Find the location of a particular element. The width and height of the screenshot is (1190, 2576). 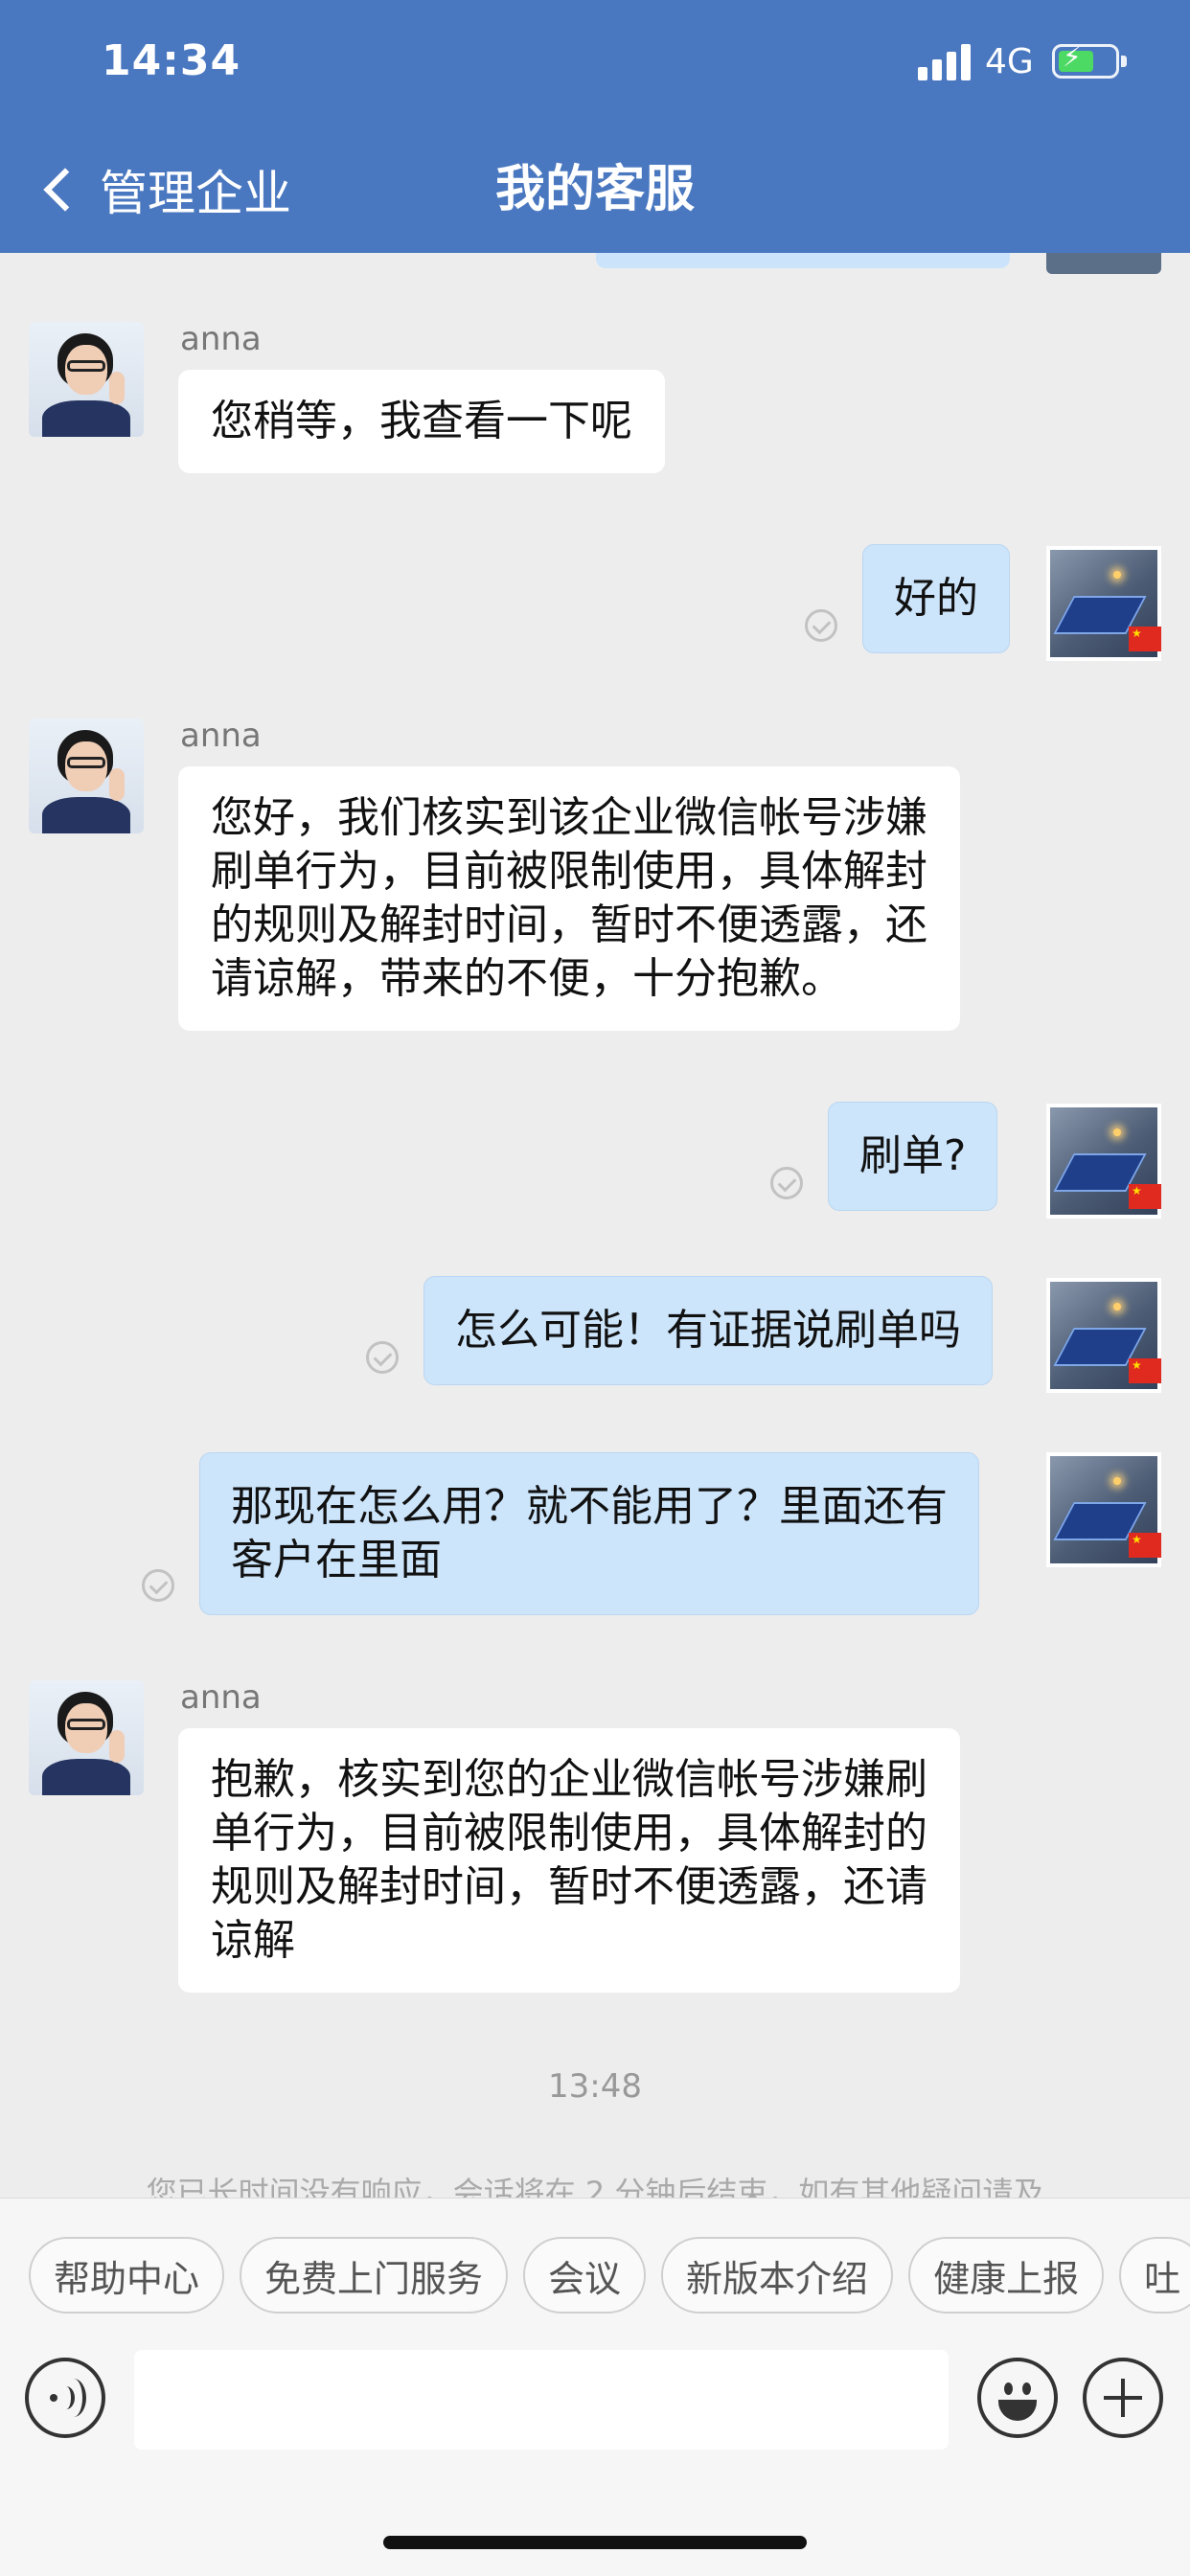

network-type: 4G is located at coordinates (1010, 62).